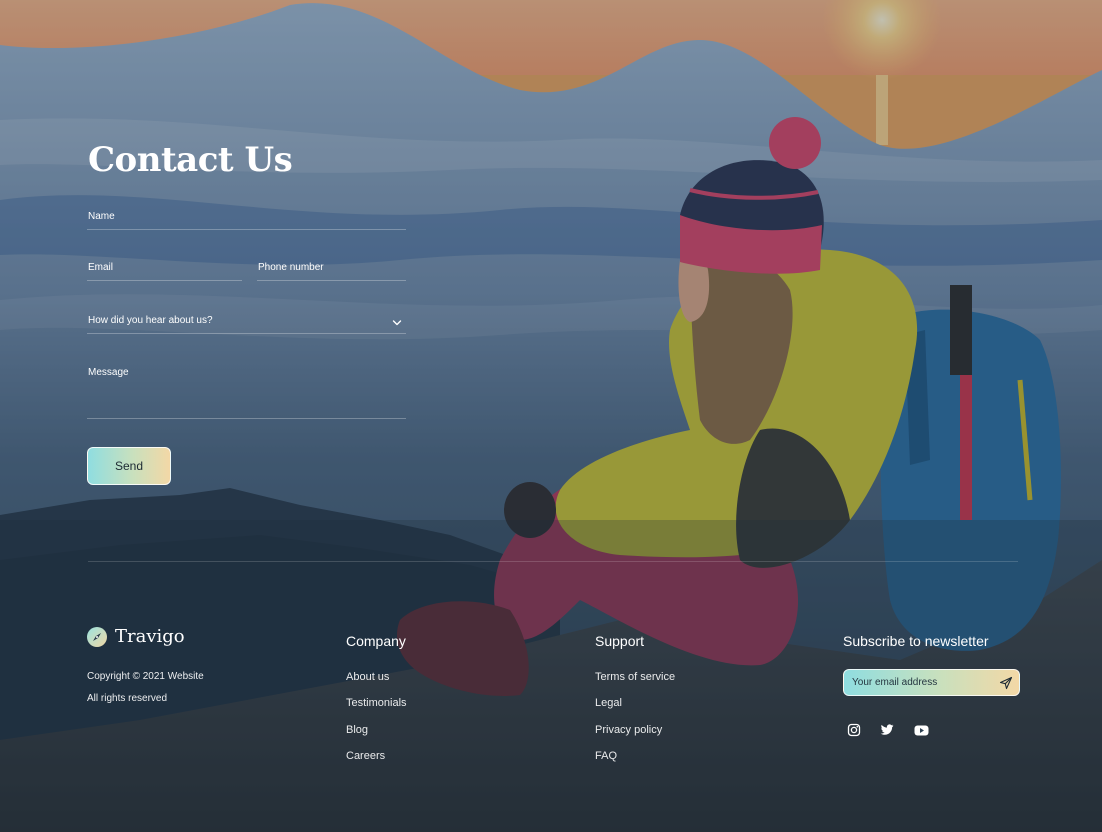 The width and height of the screenshot is (1102, 832). Describe the element at coordinates (925, 682) in the screenshot. I see `newsletter-email-input` at that location.